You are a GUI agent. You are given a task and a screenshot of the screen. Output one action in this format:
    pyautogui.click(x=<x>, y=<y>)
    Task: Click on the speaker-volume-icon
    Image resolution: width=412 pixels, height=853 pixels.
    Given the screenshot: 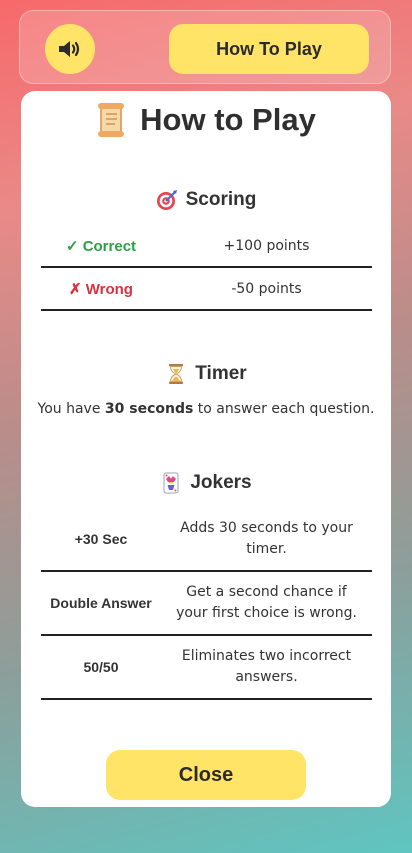 What is the action you would take?
    pyautogui.click(x=69, y=49)
    